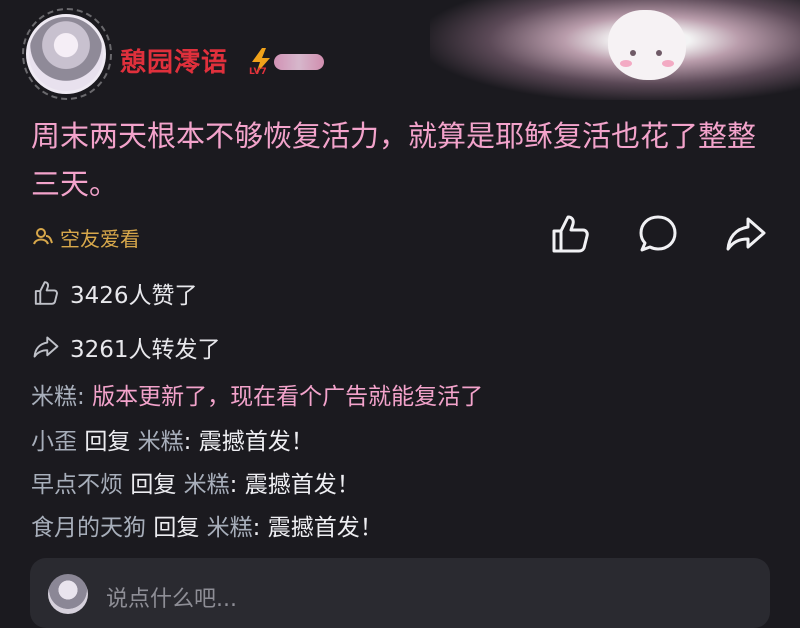 This screenshot has height=628, width=800. I want to click on share-arrow-icon, so click(746, 234).